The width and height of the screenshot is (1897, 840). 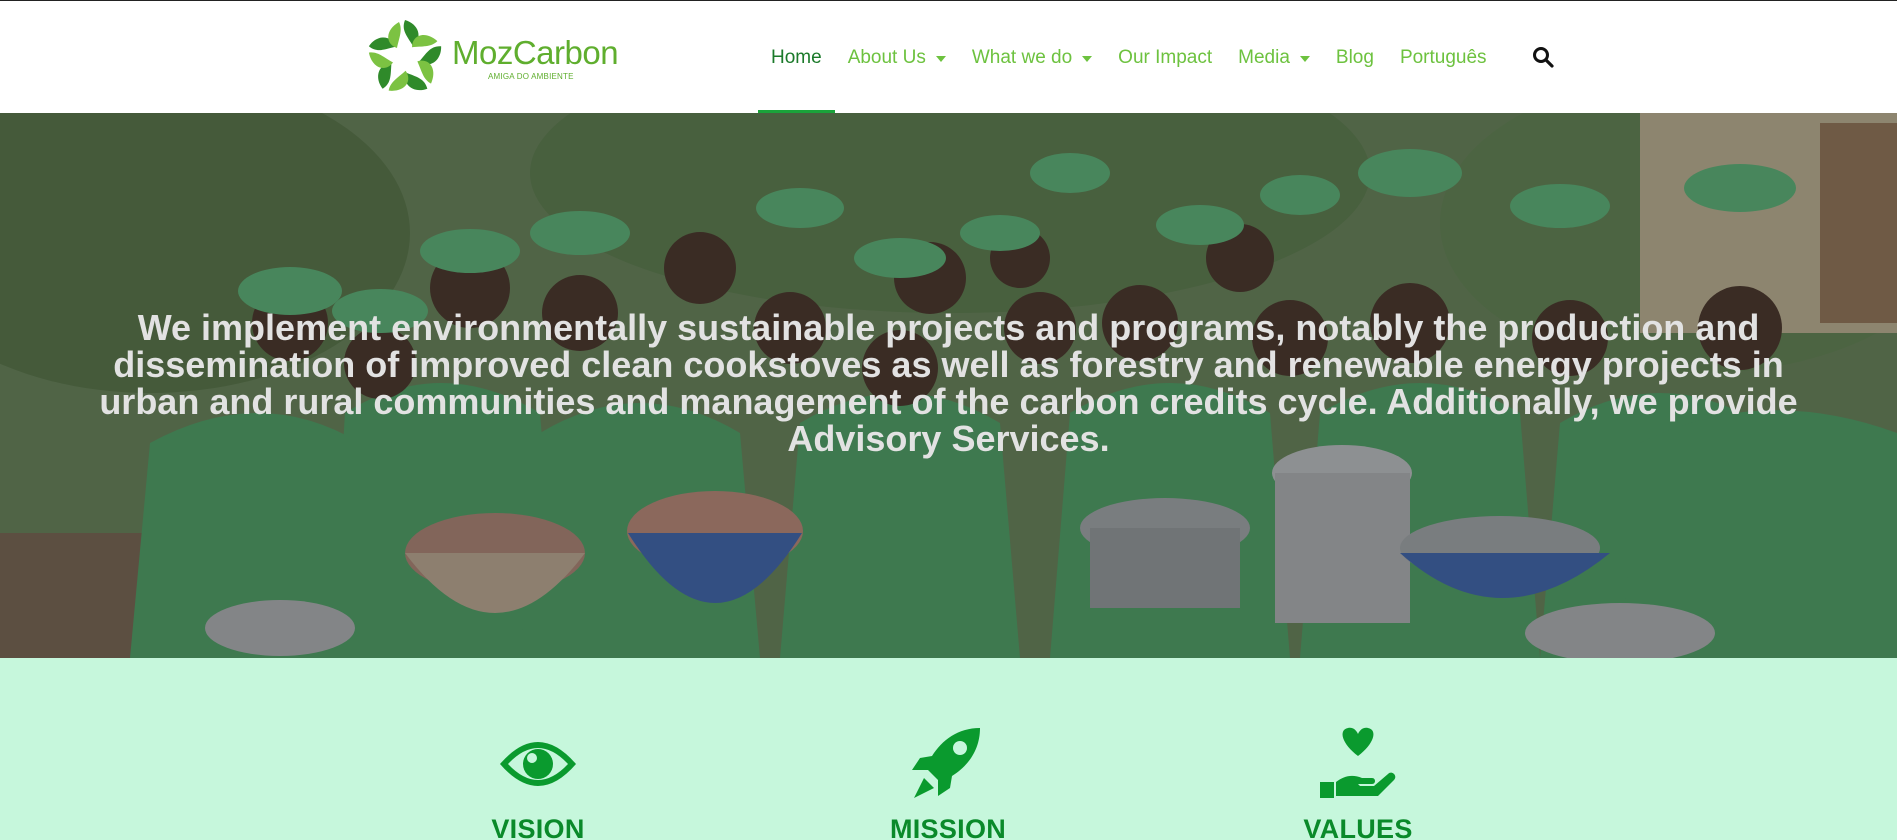 I want to click on nav-home-label: Home, so click(x=796, y=57).